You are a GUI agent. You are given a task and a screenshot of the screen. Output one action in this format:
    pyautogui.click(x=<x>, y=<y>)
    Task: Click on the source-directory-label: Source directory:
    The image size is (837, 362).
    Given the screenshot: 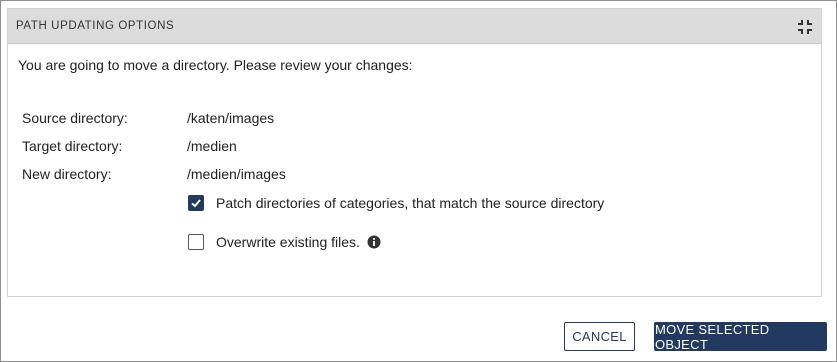 What is the action you would take?
    pyautogui.click(x=75, y=118)
    